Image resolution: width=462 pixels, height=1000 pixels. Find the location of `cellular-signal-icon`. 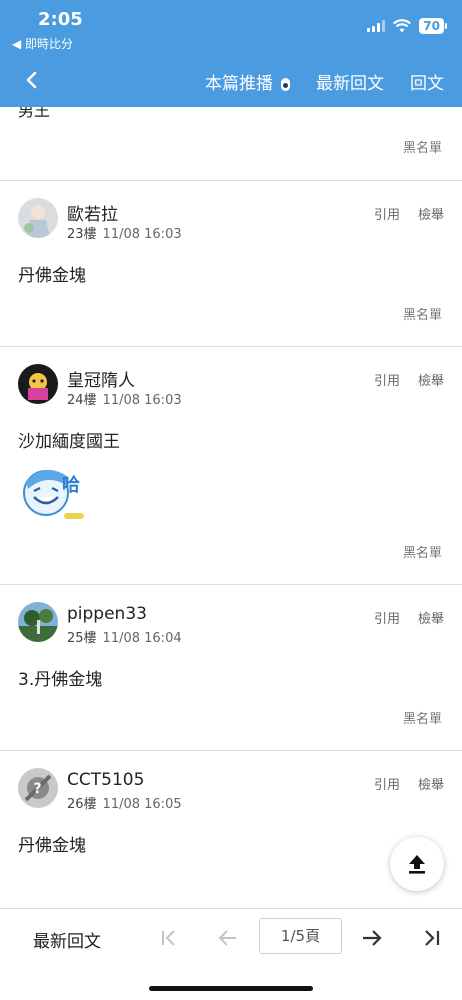

cellular-signal-icon is located at coordinates (376, 26).